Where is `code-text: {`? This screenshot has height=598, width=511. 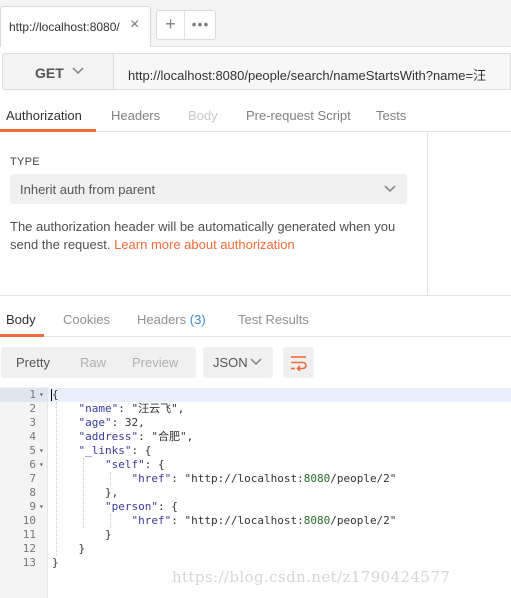 code-text: { is located at coordinates (55, 394).